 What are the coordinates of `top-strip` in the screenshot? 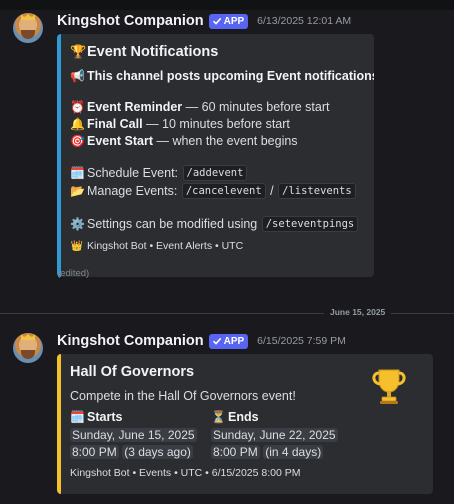 It's located at (227, 5).